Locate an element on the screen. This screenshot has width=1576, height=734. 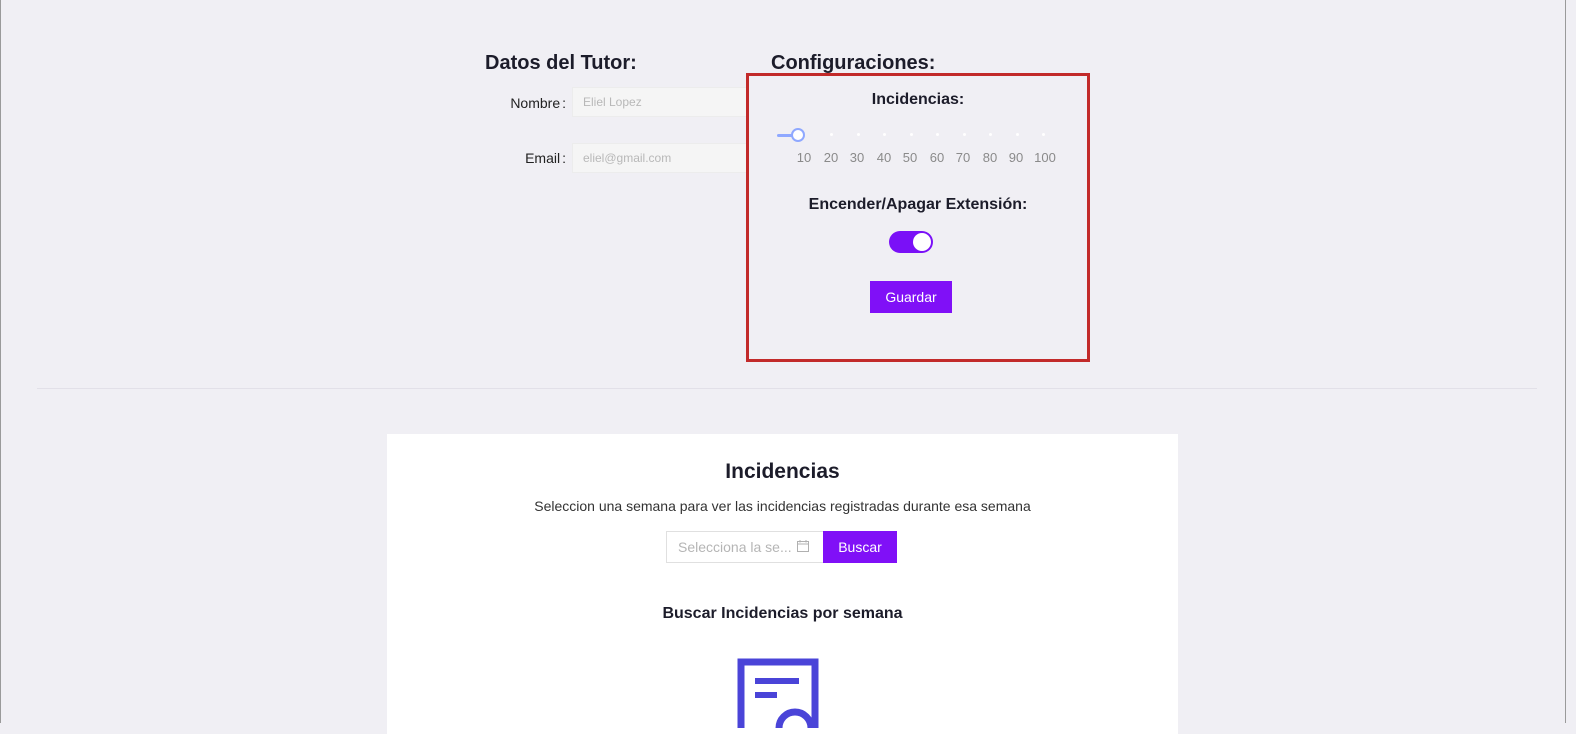
slider-rail is located at coordinates (913, 135).